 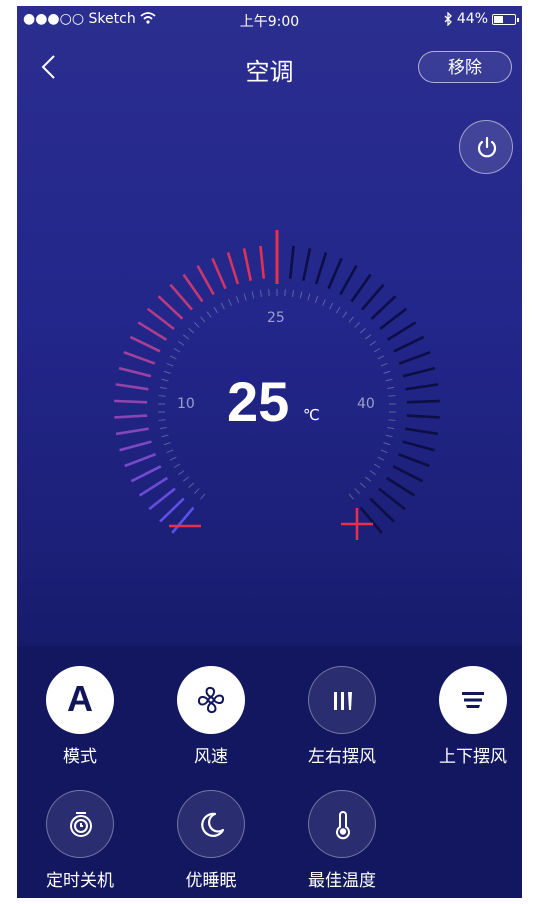 I want to click on best-temperature-control: 最佳温度, so click(x=342, y=840).